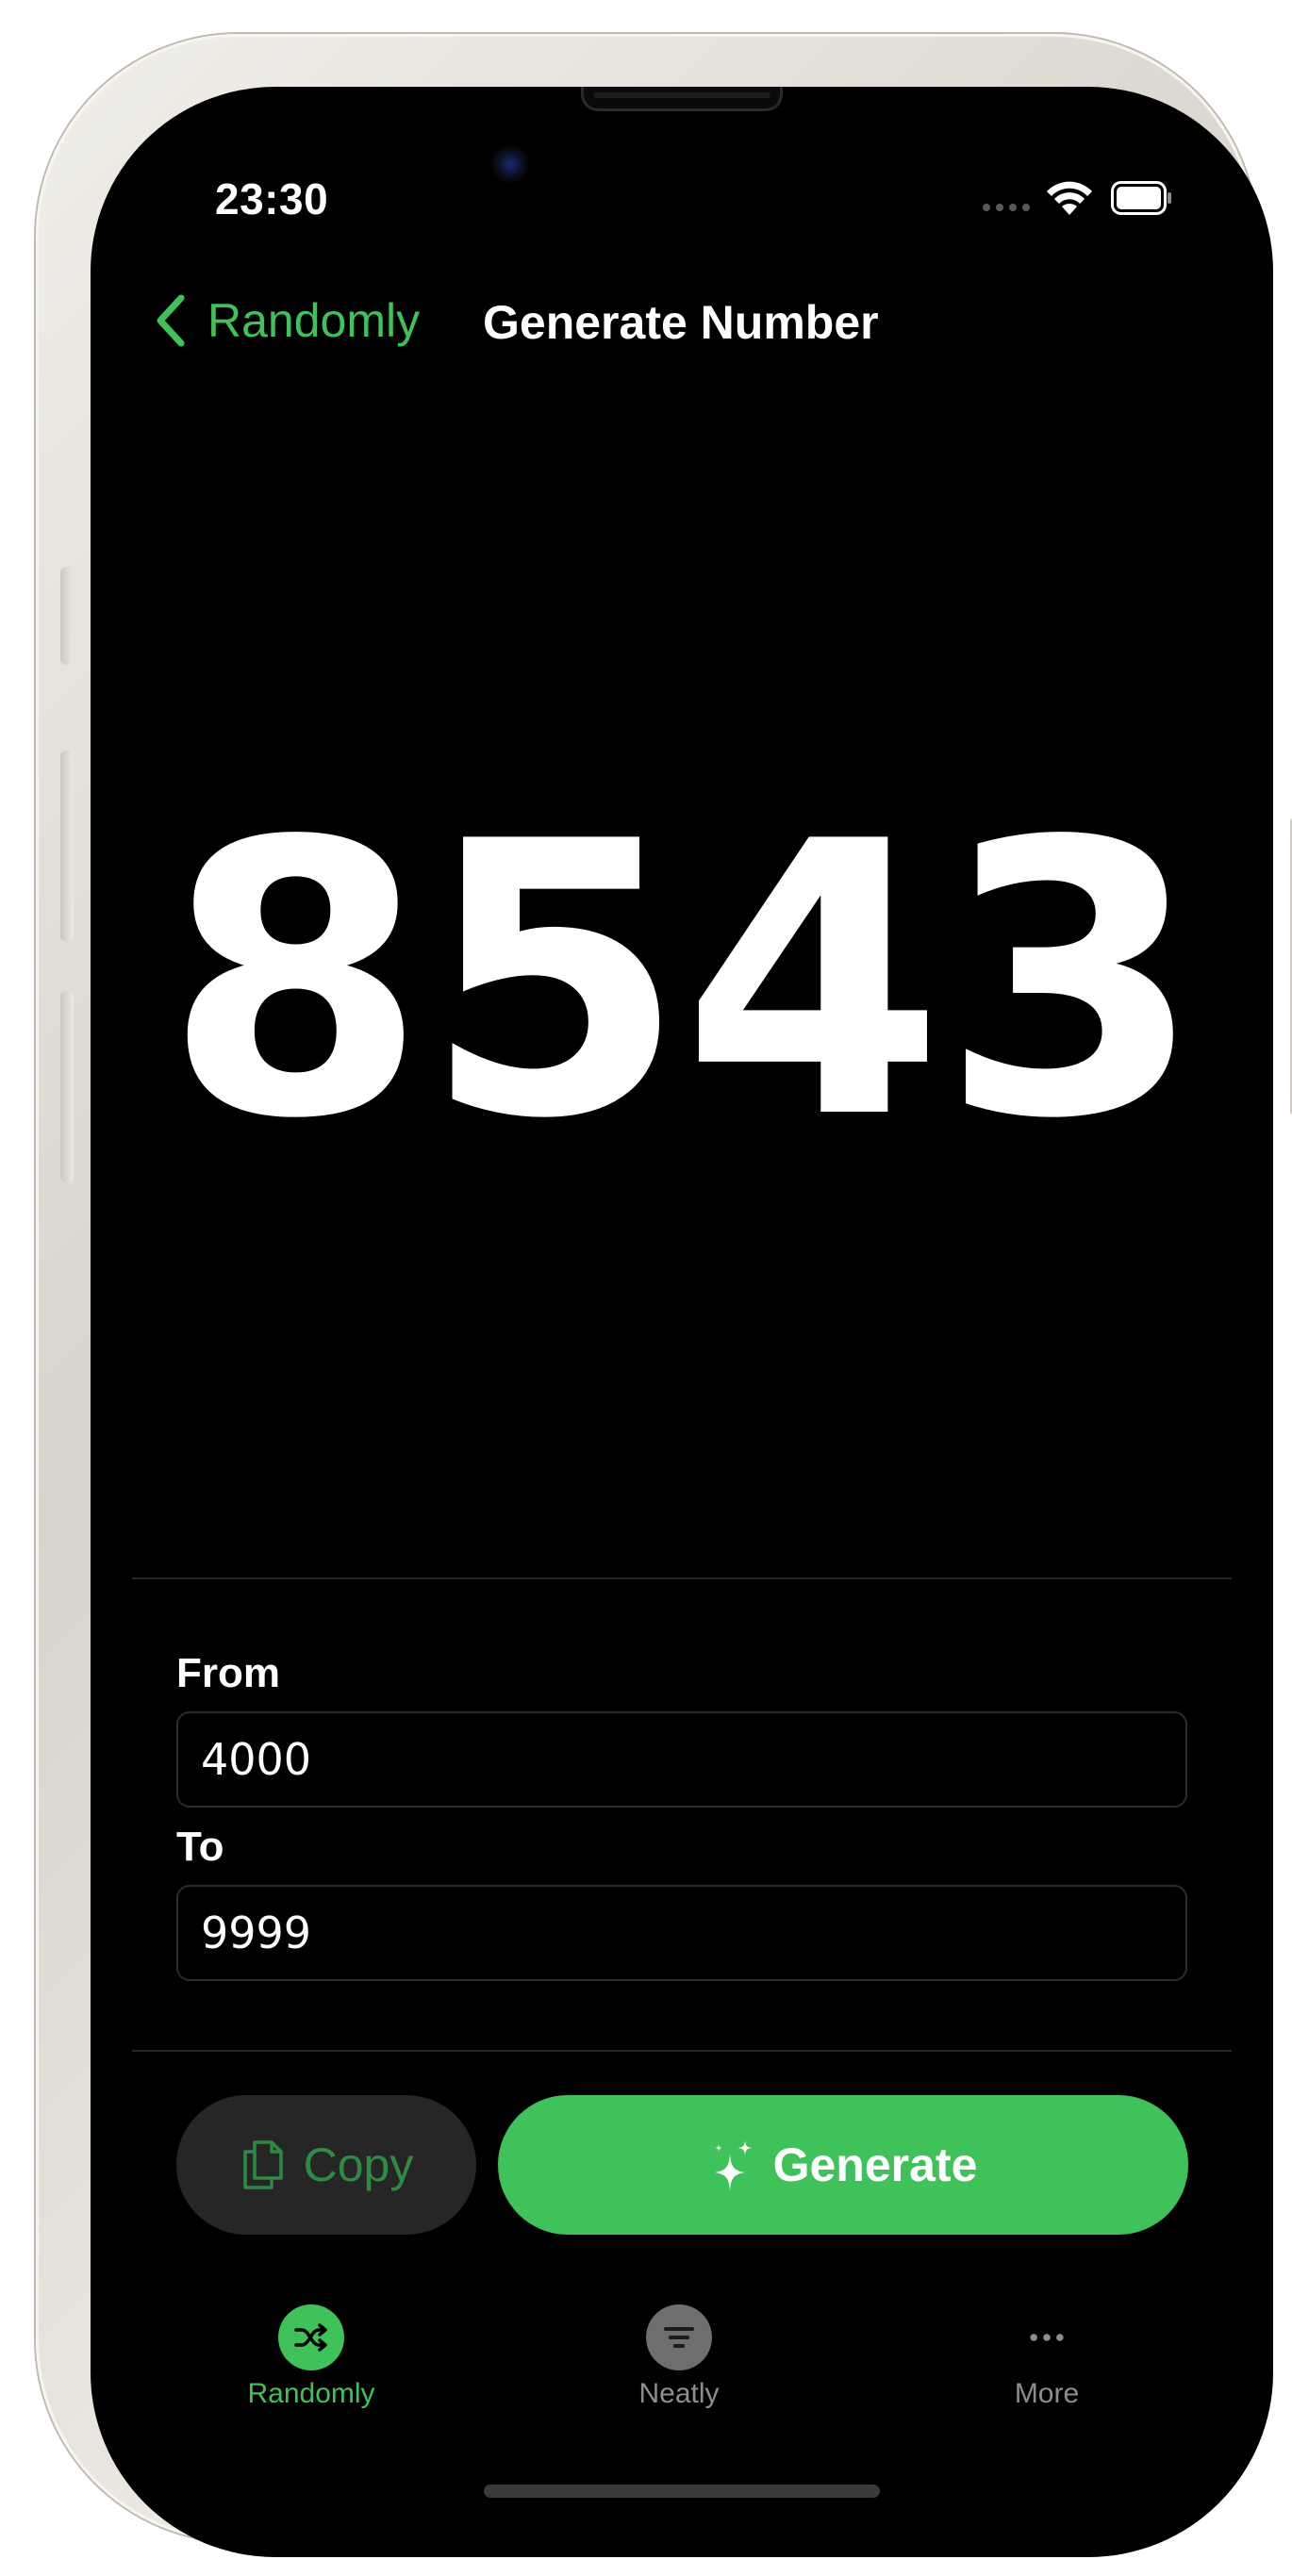 The height and width of the screenshot is (2576, 1292). Describe the element at coordinates (67, 1086) in the screenshot. I see `volume-down-button` at that location.